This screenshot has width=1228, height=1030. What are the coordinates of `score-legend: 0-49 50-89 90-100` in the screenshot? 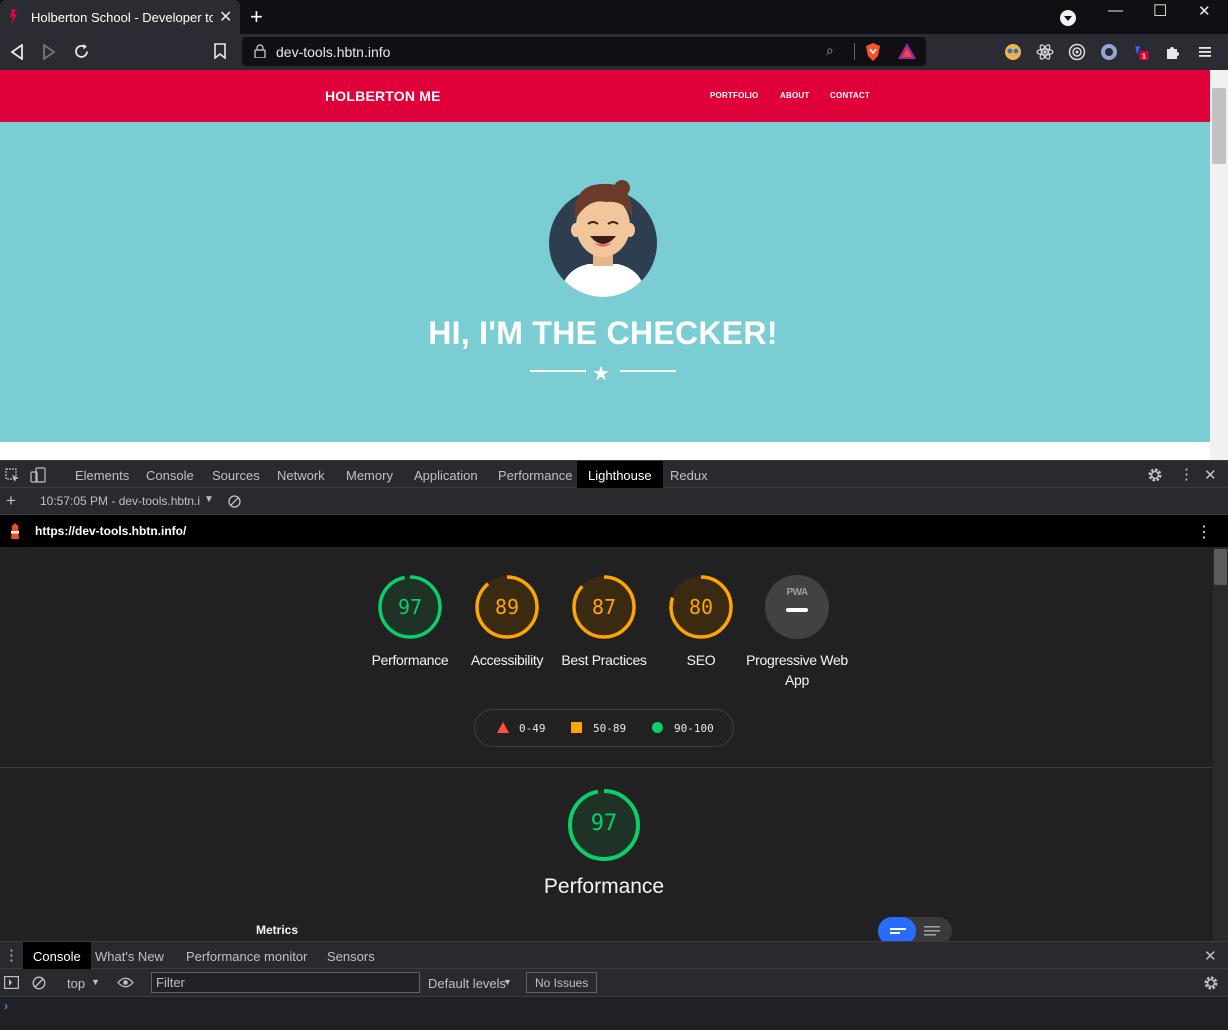 It's located at (604, 728).